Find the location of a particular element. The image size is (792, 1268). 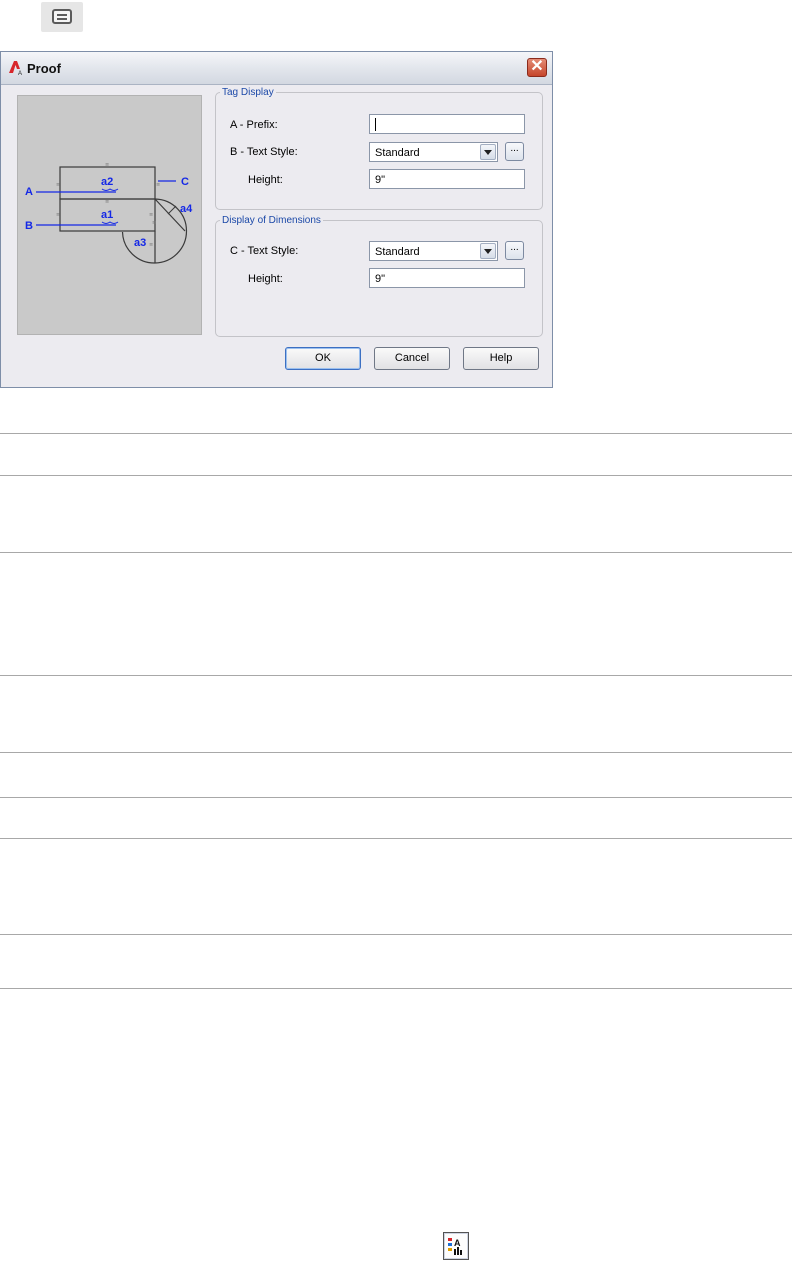

title-bar: A Proof ✕ is located at coordinates (276, 68).